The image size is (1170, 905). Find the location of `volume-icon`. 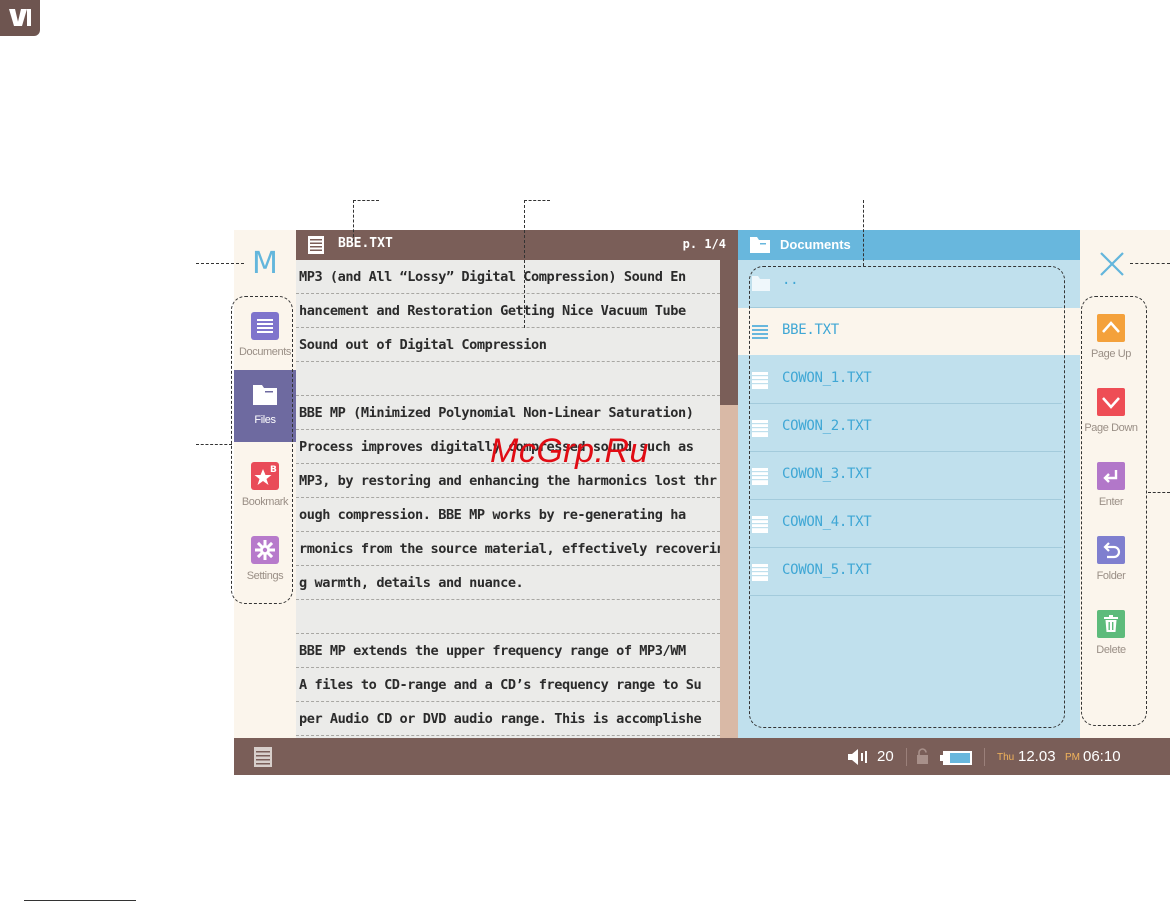

volume-icon is located at coordinates (860, 759).